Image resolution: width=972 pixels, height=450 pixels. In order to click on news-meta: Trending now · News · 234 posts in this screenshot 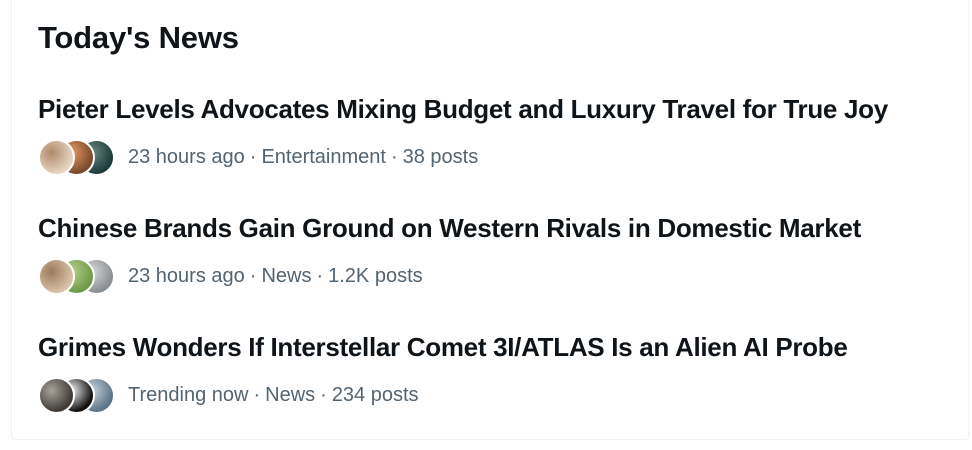, I will do `click(228, 395)`.